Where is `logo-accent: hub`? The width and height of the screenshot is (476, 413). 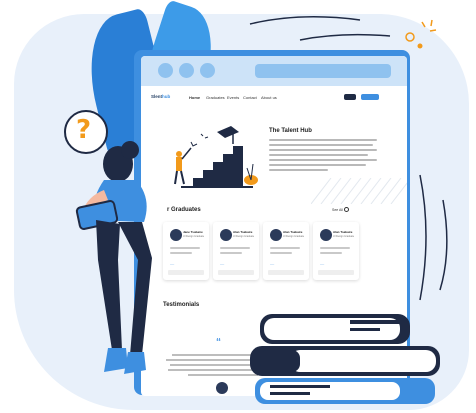
logo-accent: hub is located at coordinates (166, 96).